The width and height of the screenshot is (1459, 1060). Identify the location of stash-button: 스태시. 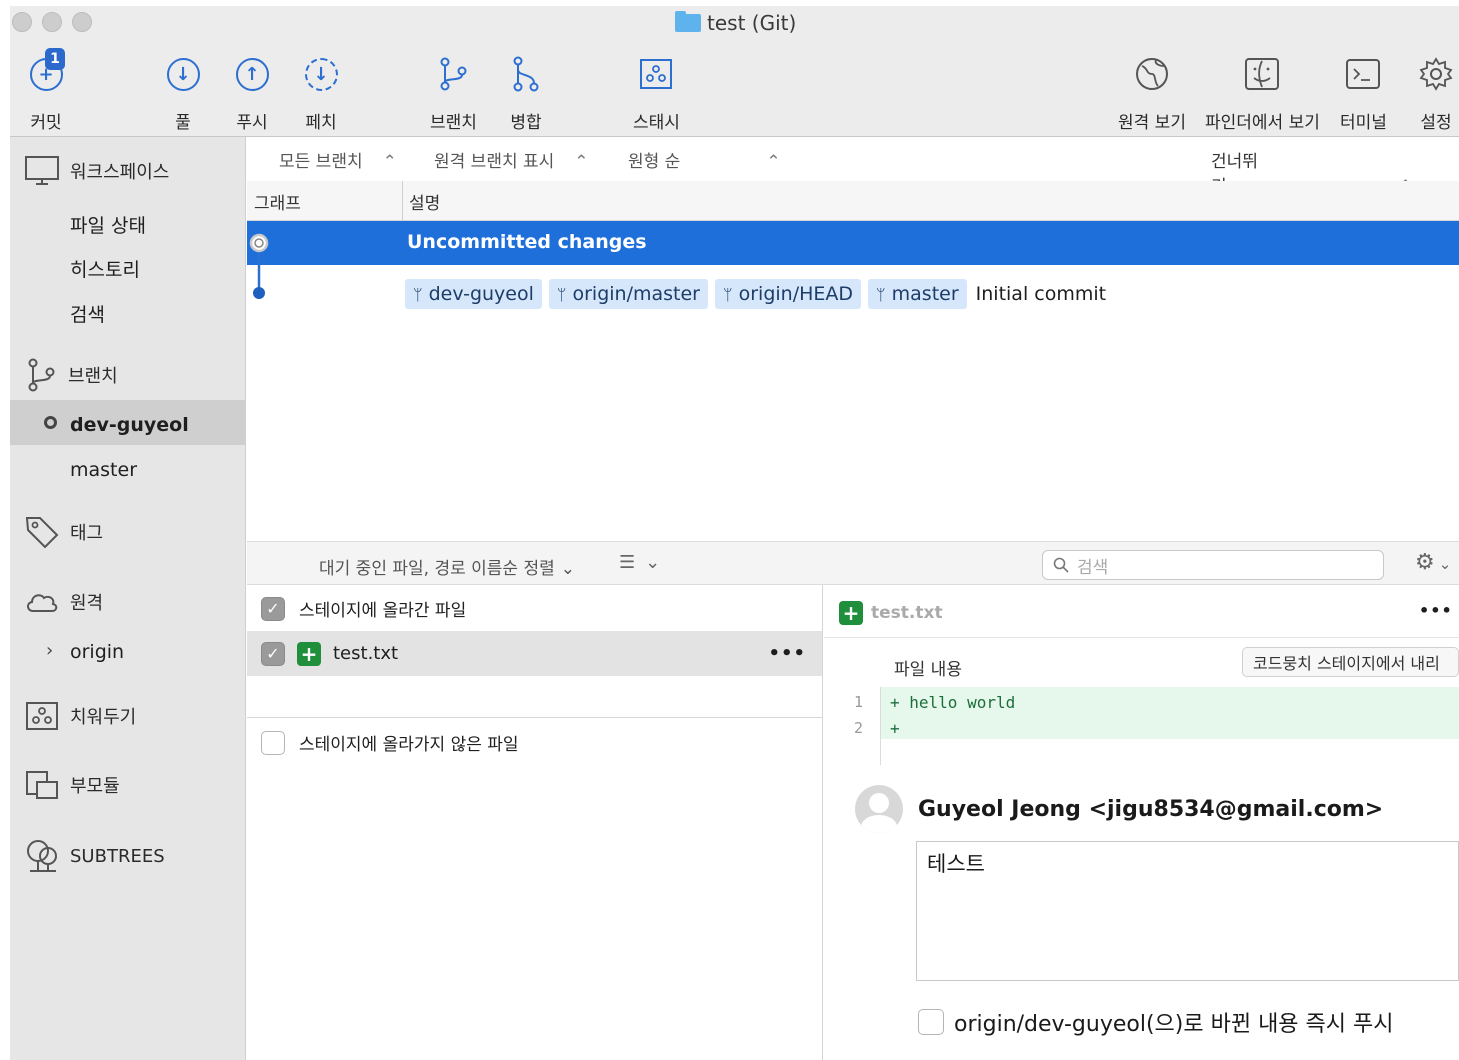
(656, 93).